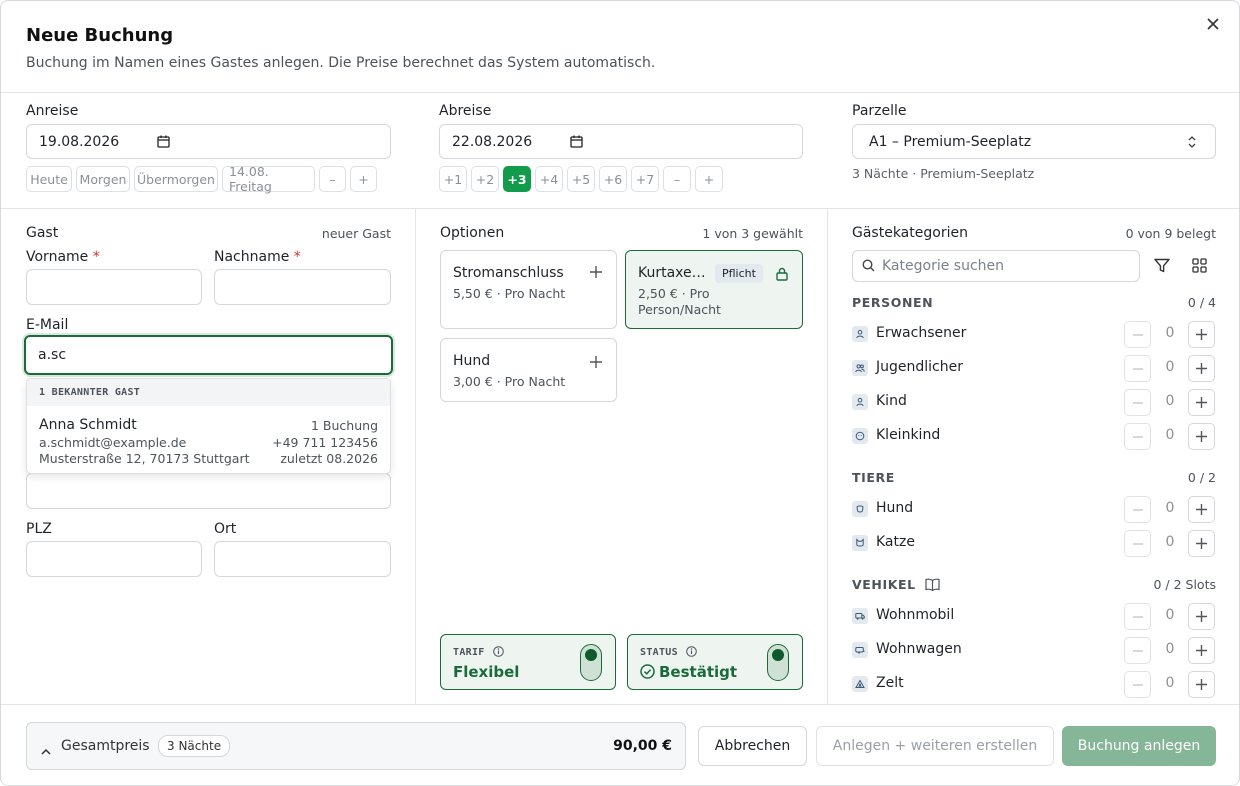 This screenshot has height=786, width=1240. Describe the element at coordinates (932, 586) in the screenshot. I see `book-icon` at that location.